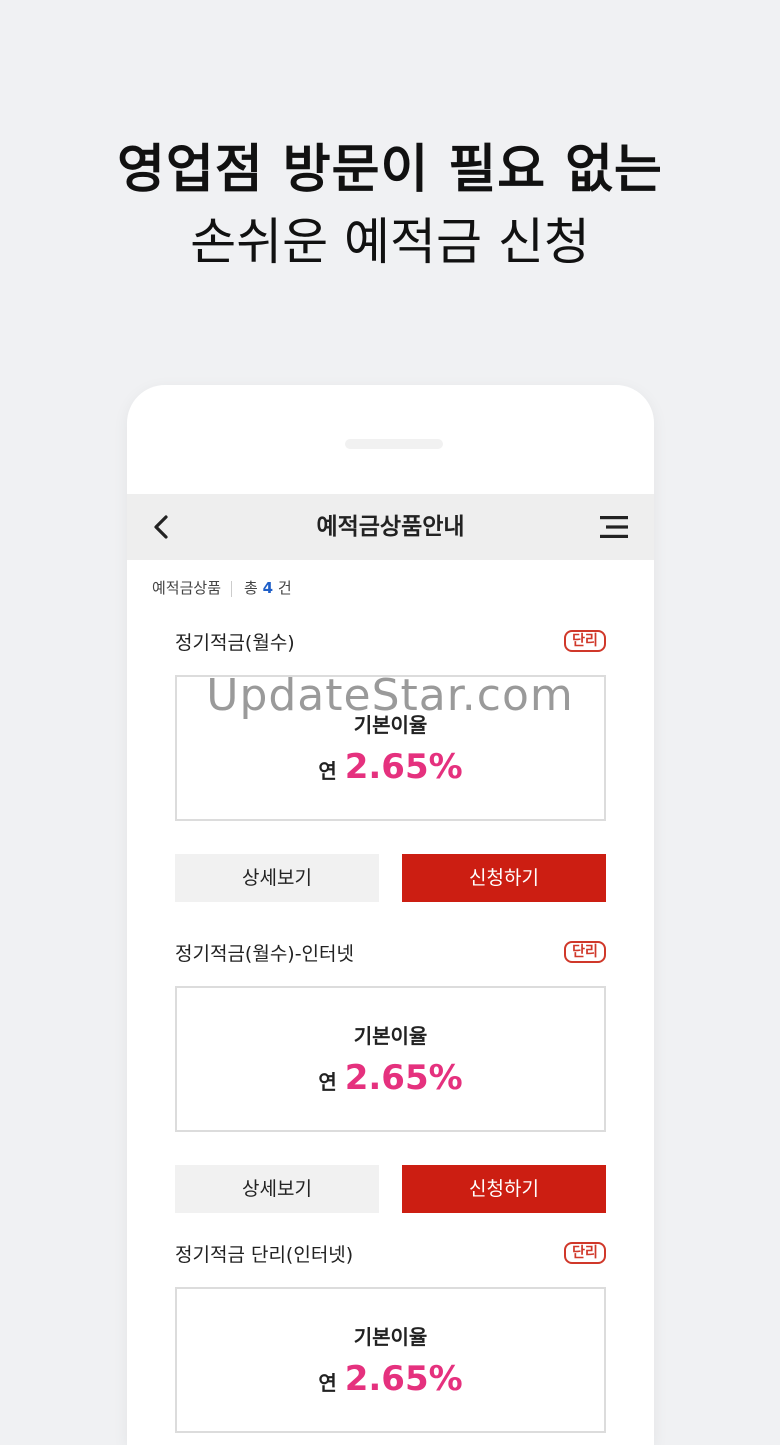  Describe the element at coordinates (251, 588) in the screenshot. I see `total-prefix: 총` at that location.